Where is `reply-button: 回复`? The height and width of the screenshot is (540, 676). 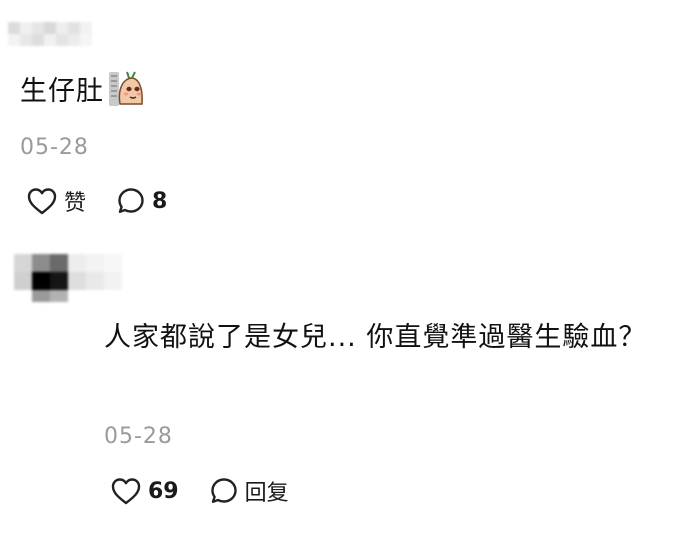
reply-button: 回复 is located at coordinates (249, 491).